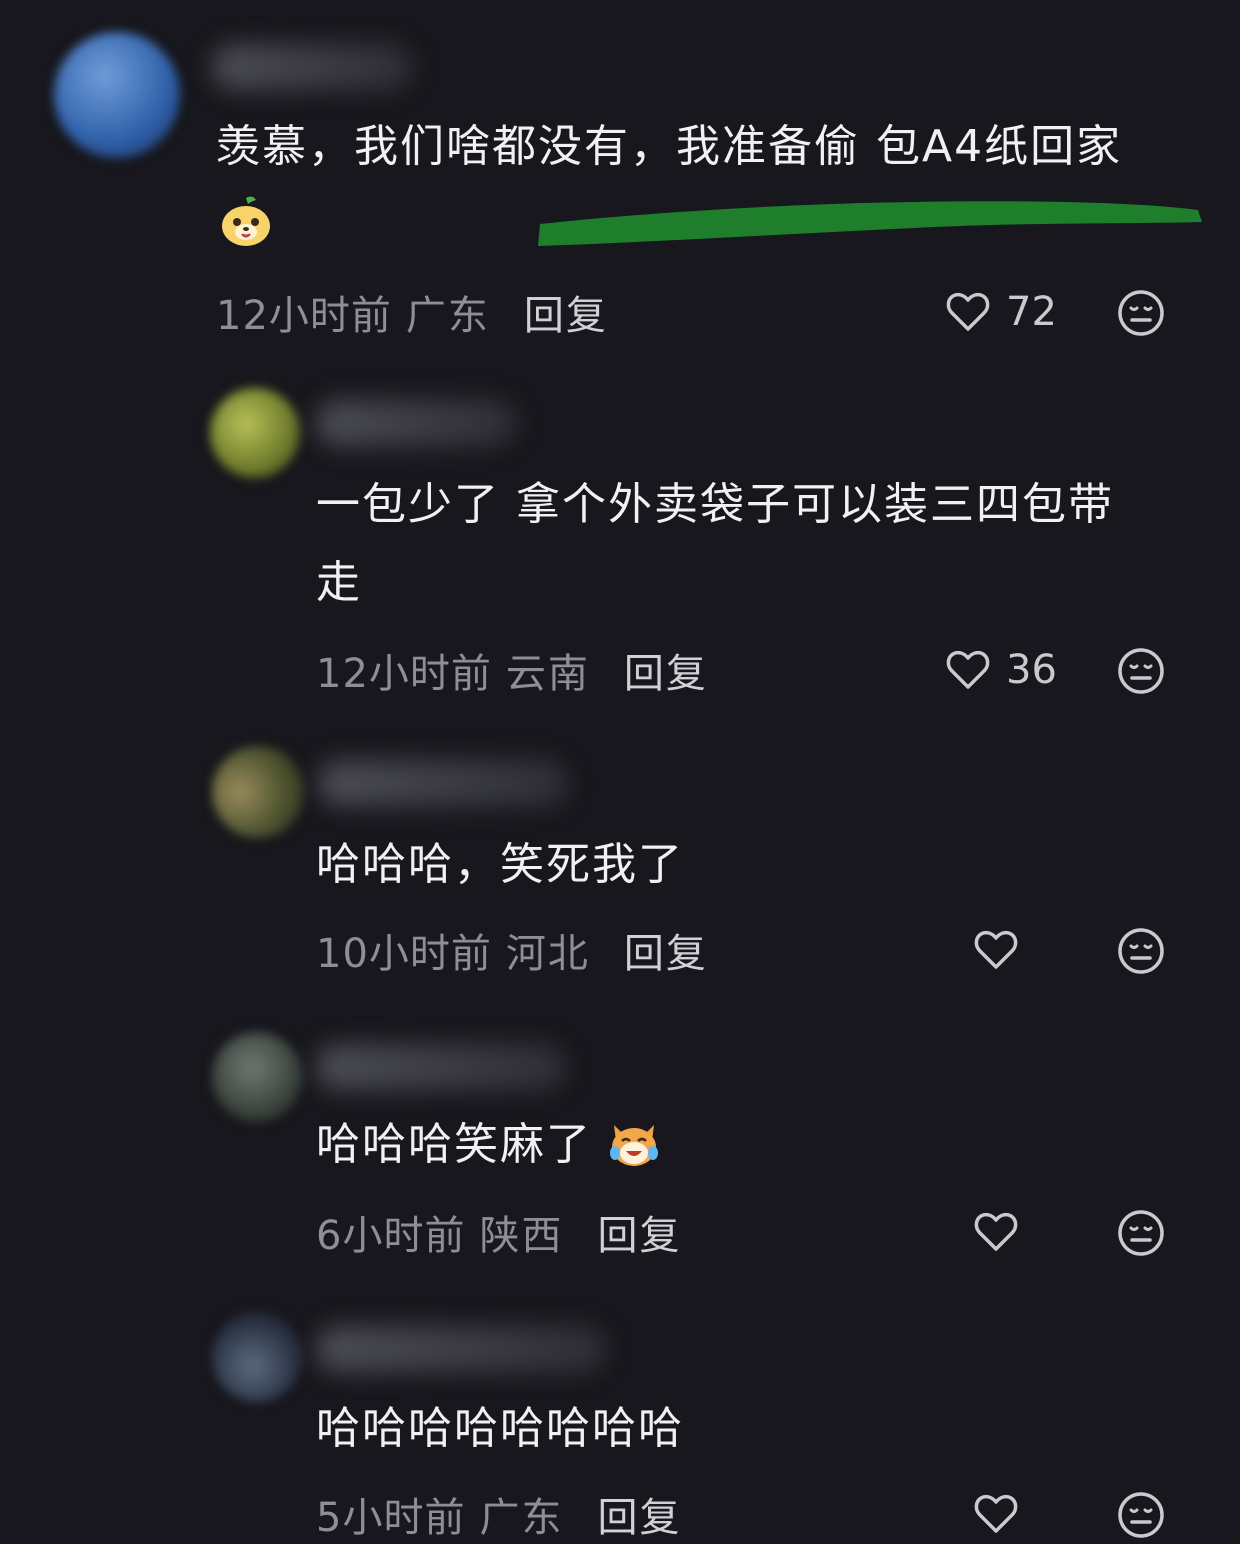 This screenshot has width=1240, height=1544. Describe the element at coordinates (246, 221) in the screenshot. I see `smiling-dog-emoji` at that location.